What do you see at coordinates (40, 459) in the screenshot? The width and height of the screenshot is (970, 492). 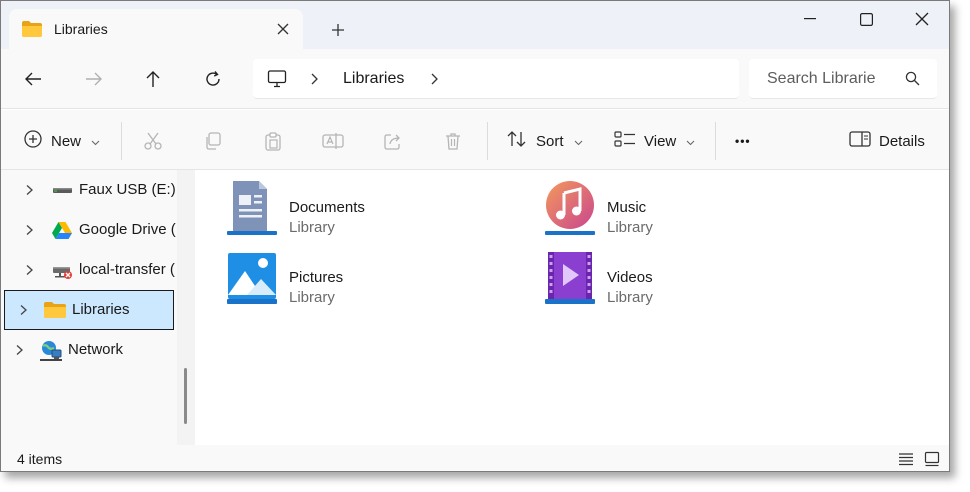 I see `item-count: 4 items` at bounding box center [40, 459].